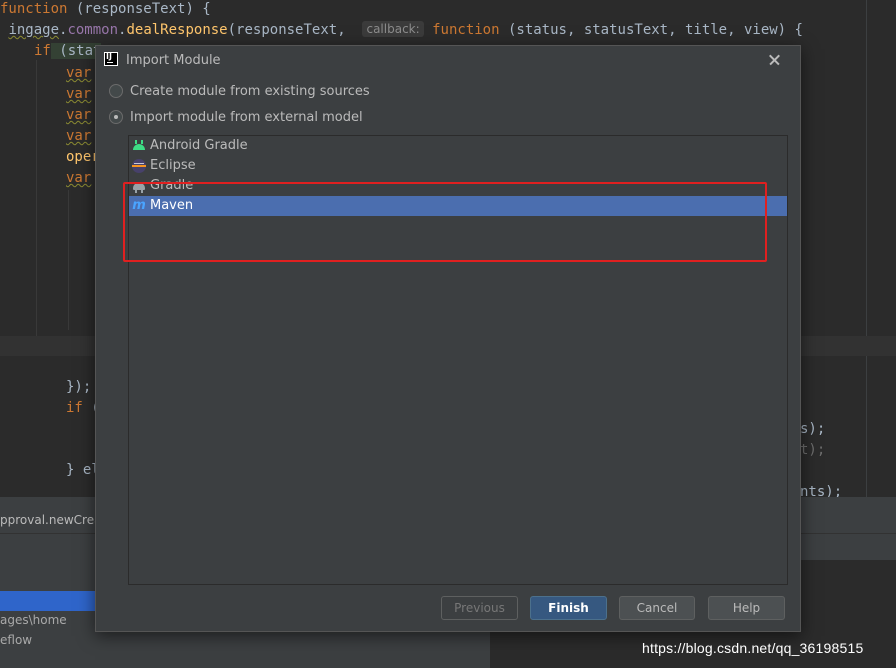 Image resolution: width=896 pixels, height=668 pixels. Describe the element at coordinates (173, 60) in the screenshot. I see `dialog-title: Import Module` at that location.